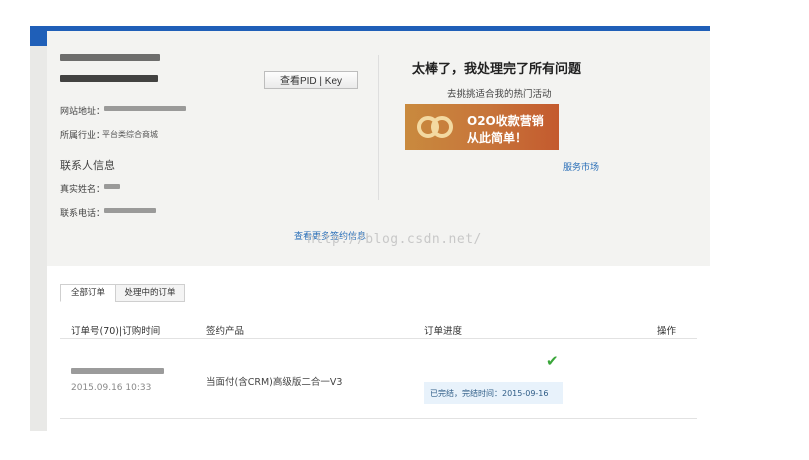 The width and height of the screenshot is (809, 460). I want to click on top-accent-bar, so click(370, 28).